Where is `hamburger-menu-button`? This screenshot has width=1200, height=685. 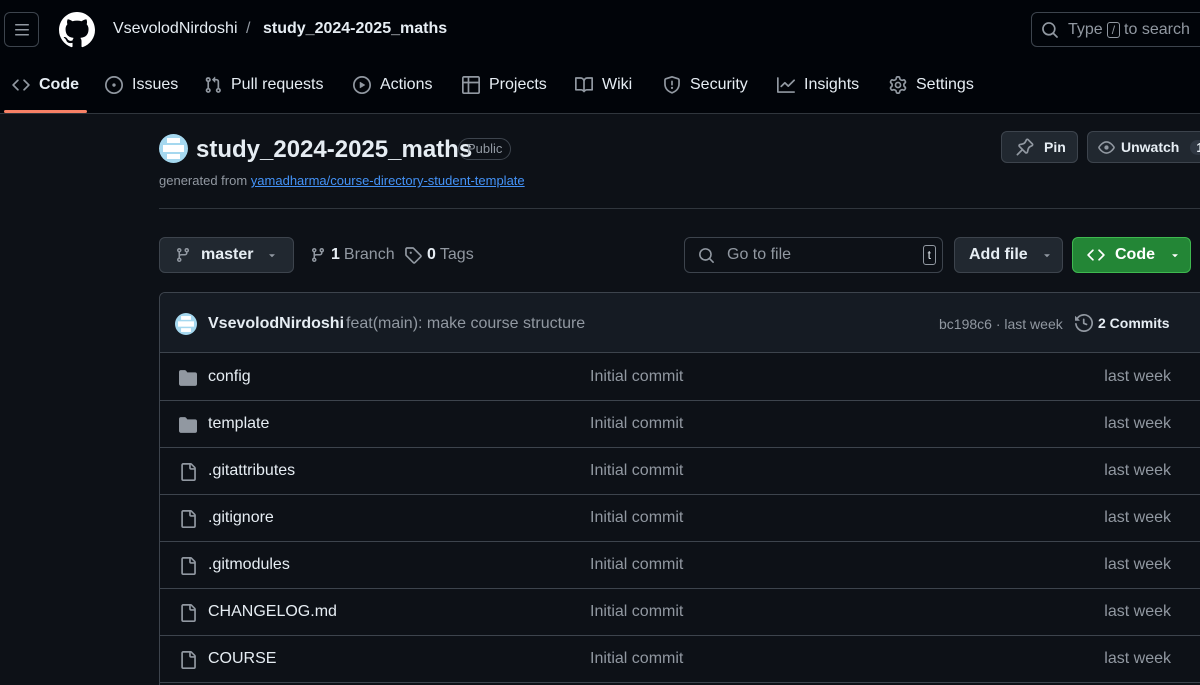
hamburger-menu-button is located at coordinates (21, 29).